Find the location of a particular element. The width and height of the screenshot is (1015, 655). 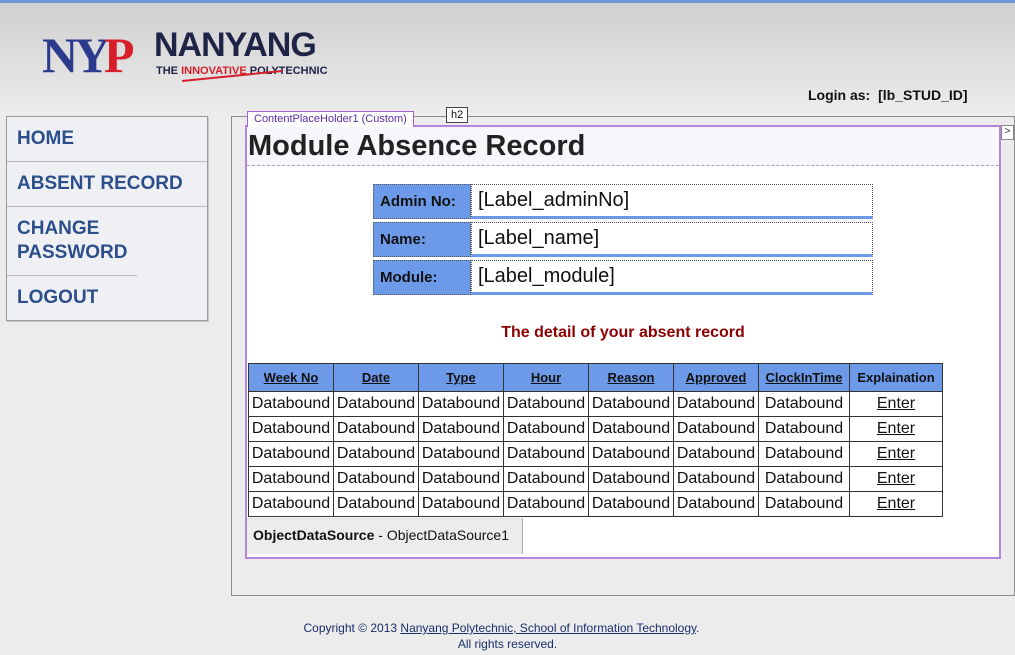

nav-logout: LOGOUT is located at coordinates (107, 298).